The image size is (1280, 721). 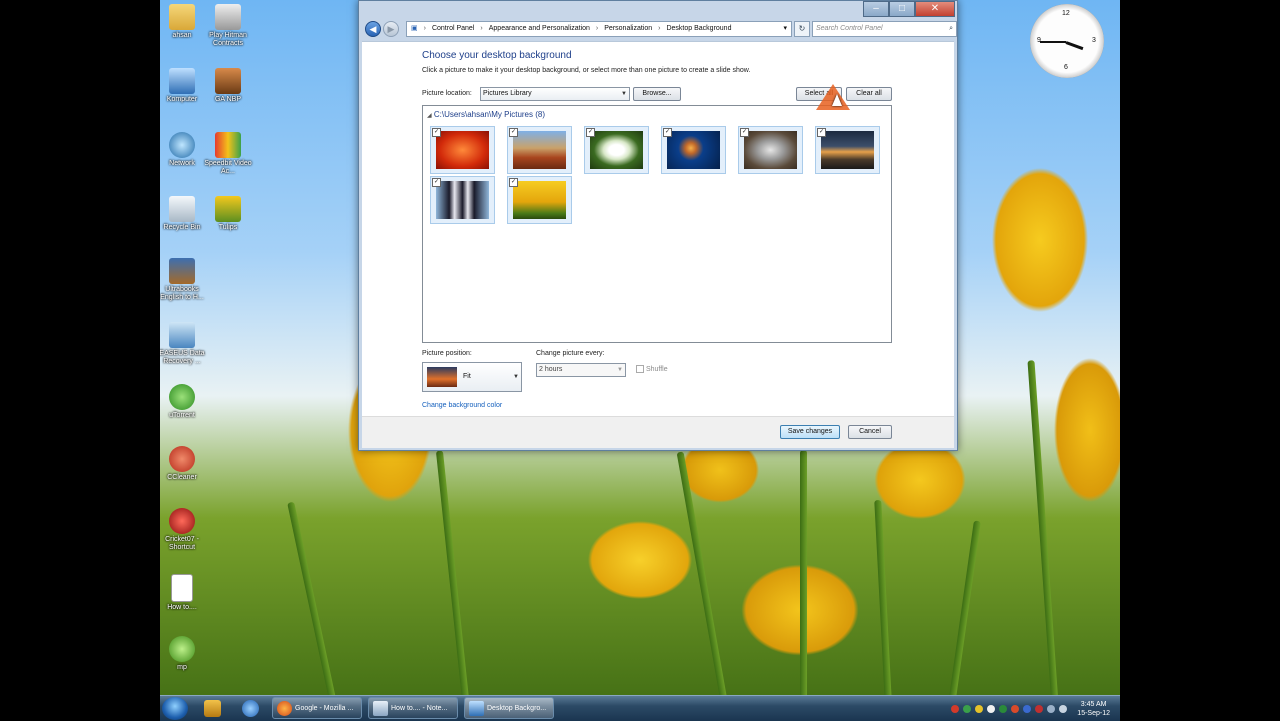 I want to click on picture-thumbnail-koala: ✓, so click(x=770, y=150).